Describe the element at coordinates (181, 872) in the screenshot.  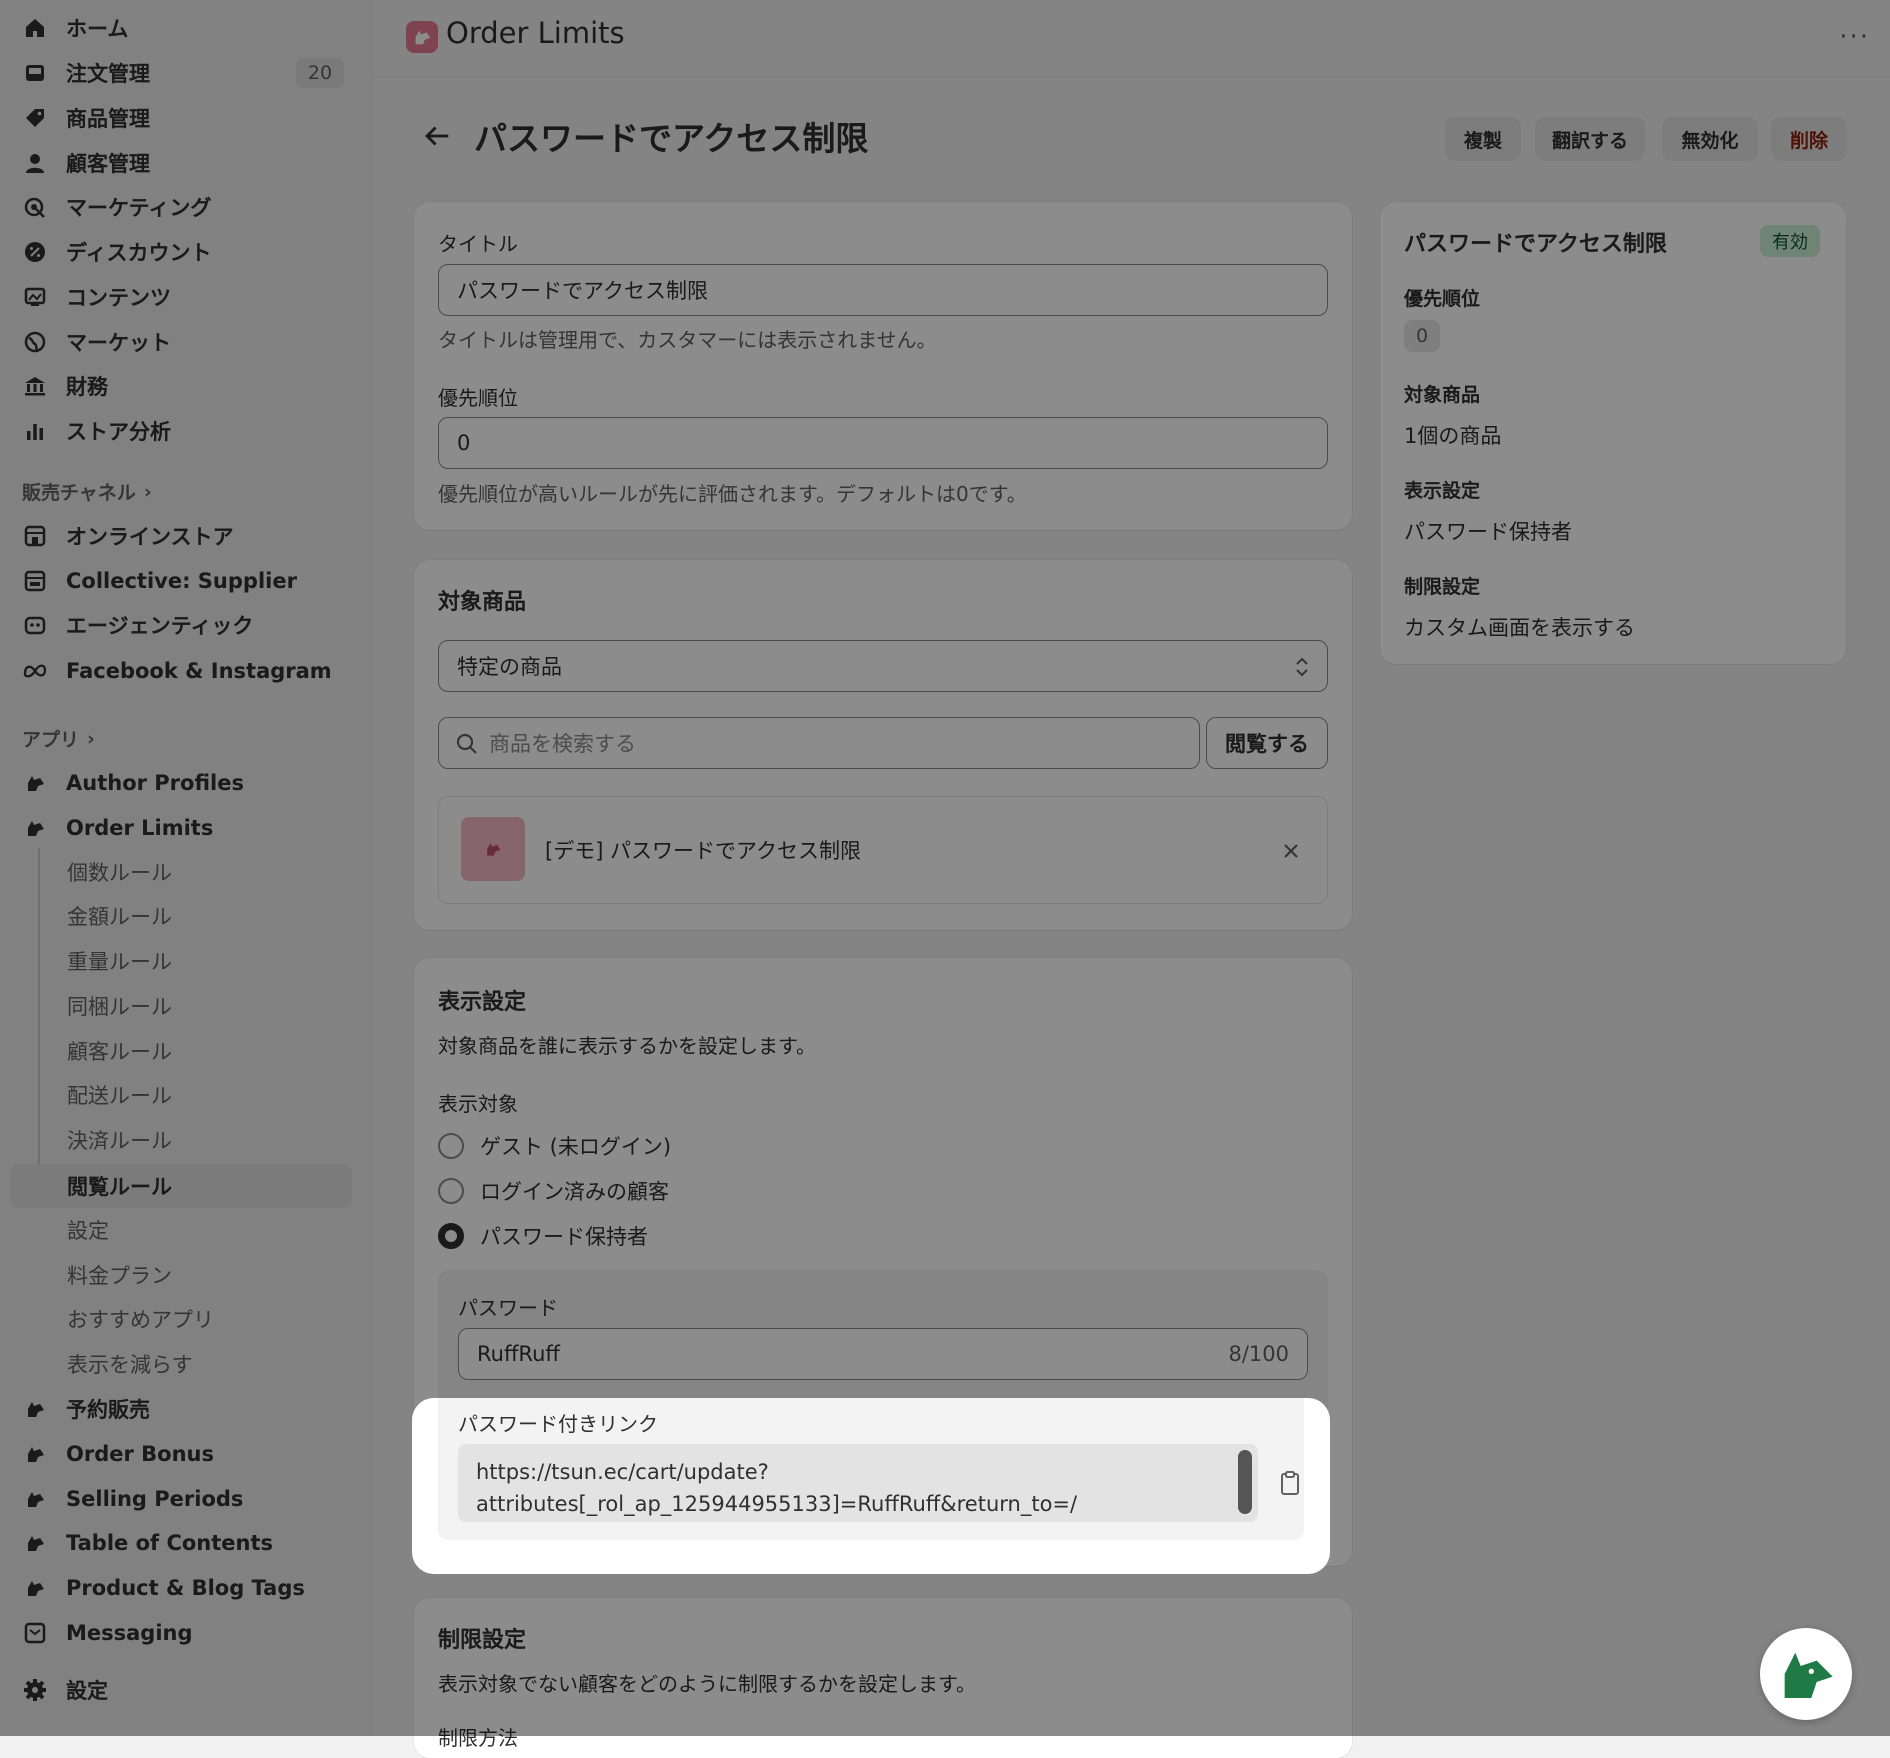
I see `sidebar-item-quantity-rules: 個数ルール` at that location.